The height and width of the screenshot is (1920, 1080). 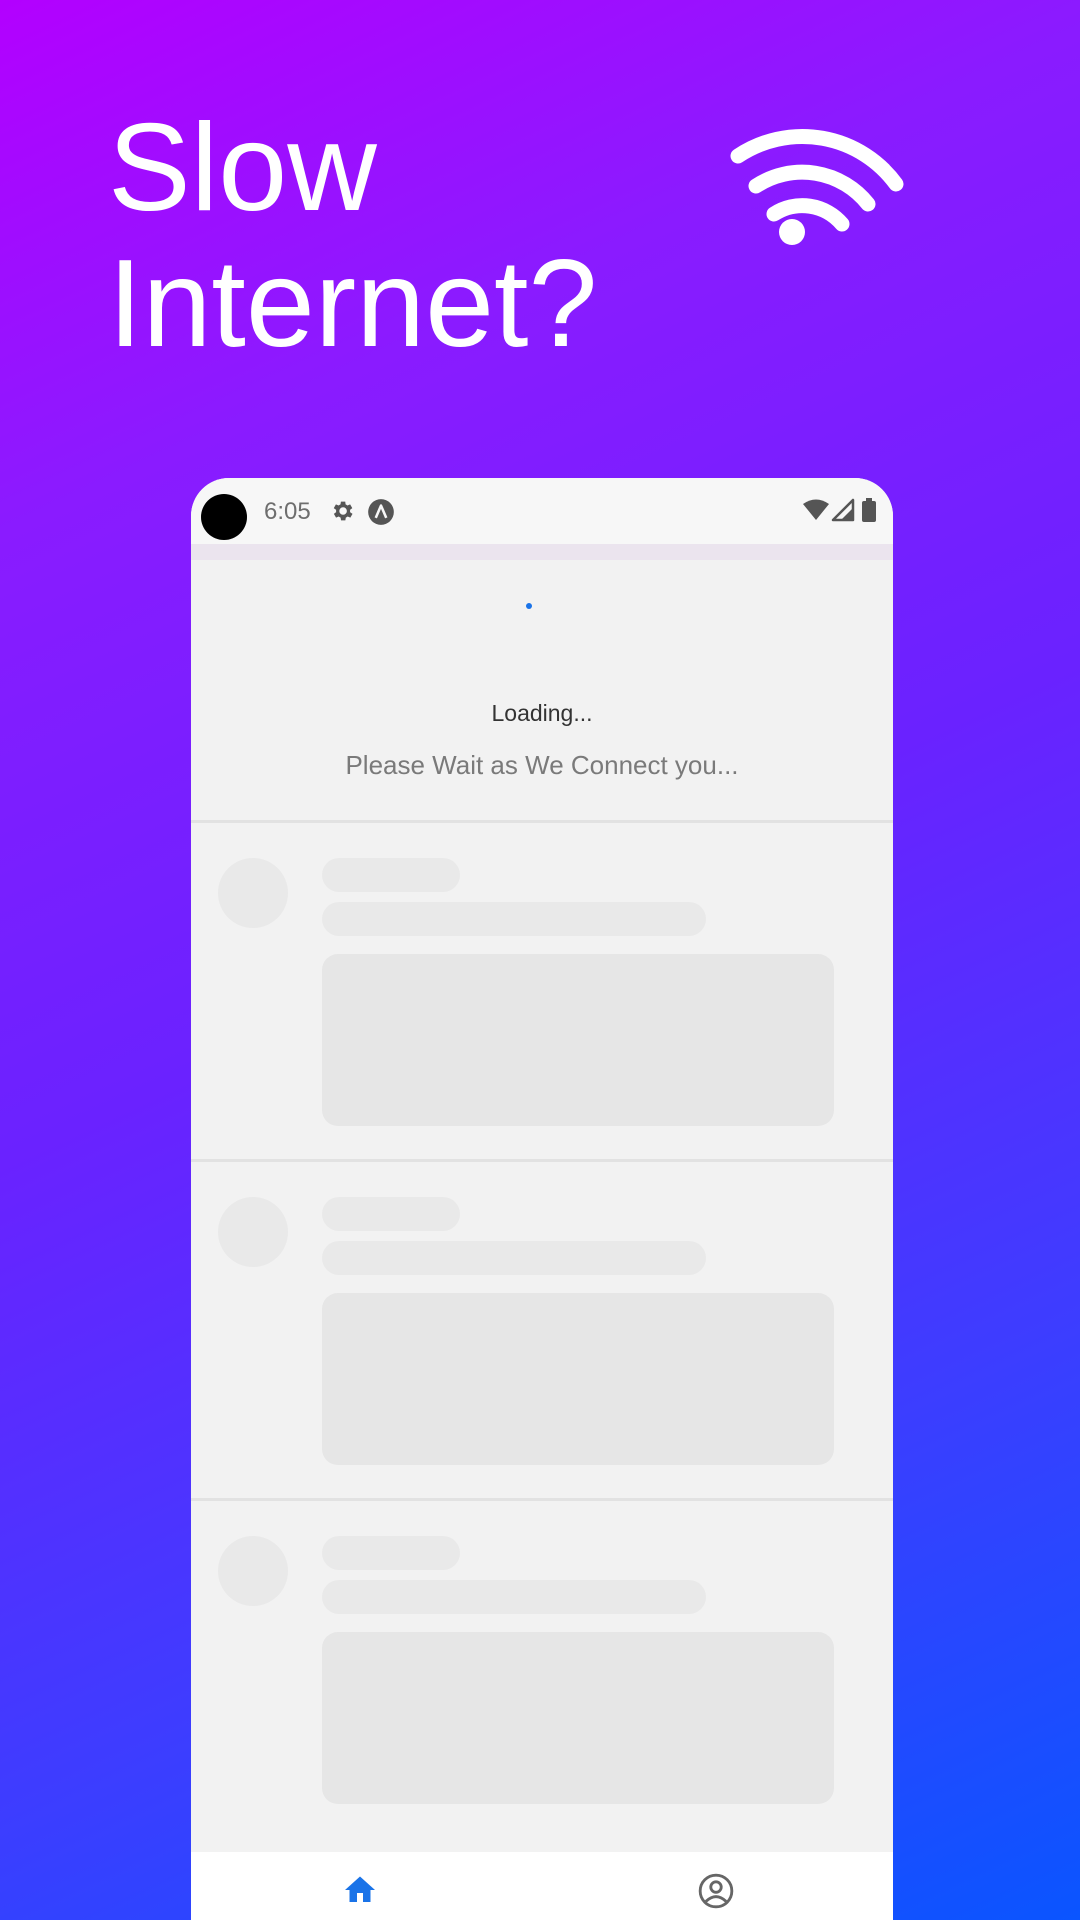 What do you see at coordinates (843, 510) in the screenshot?
I see `signal-icon` at bounding box center [843, 510].